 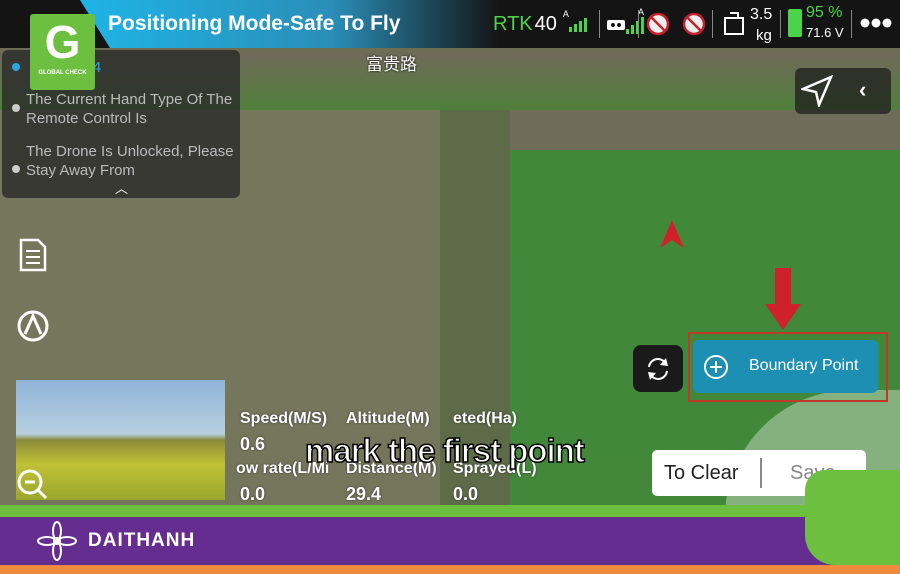 What do you see at coordinates (701, 473) in the screenshot?
I see `clear-button: To Clear` at bounding box center [701, 473].